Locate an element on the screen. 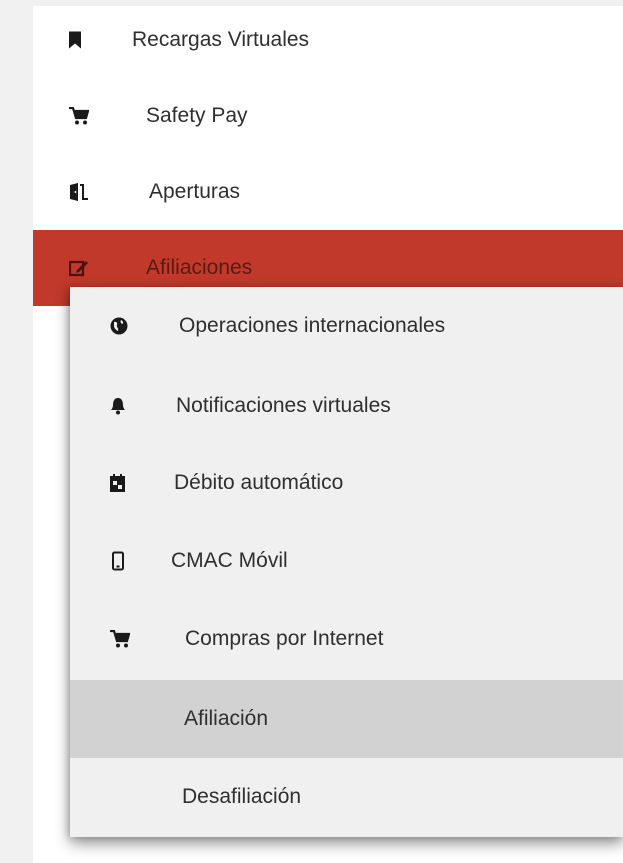 The height and width of the screenshot is (863, 623). submenu-item-label: Compras por Internet is located at coordinates (284, 638).